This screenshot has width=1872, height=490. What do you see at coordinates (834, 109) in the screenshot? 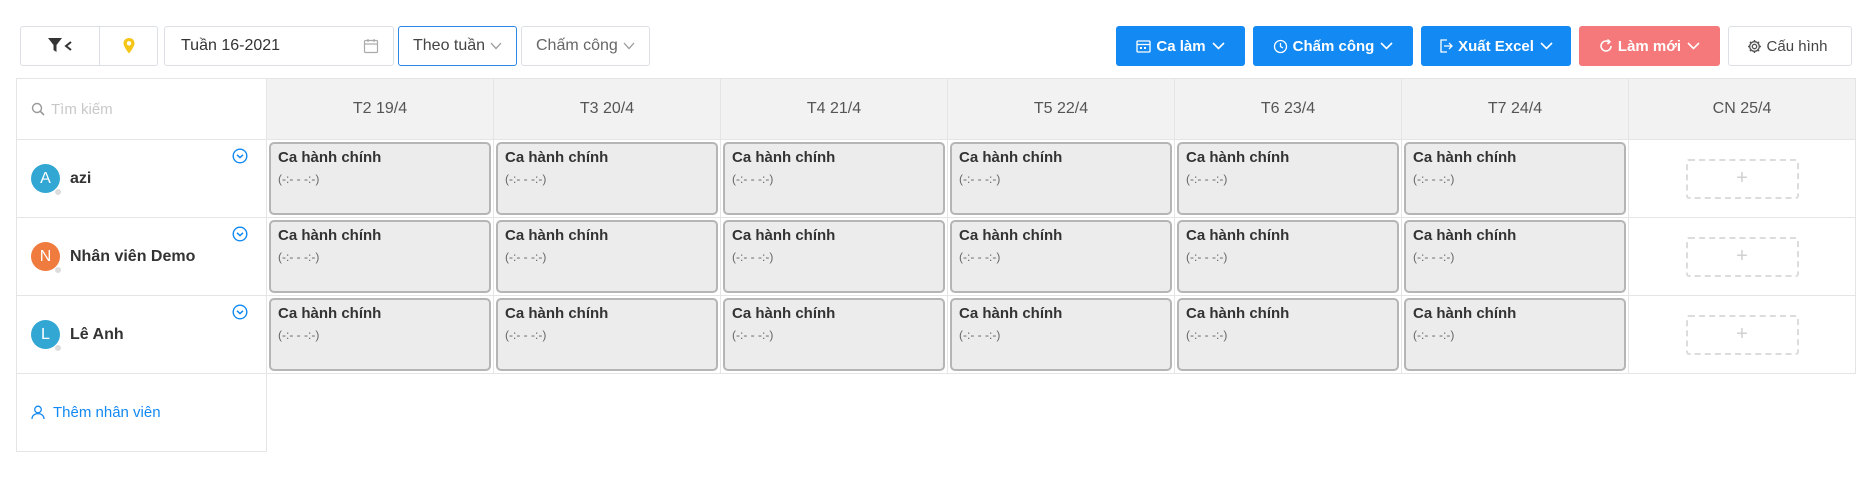
I see `day-header: T4 21/4` at bounding box center [834, 109].